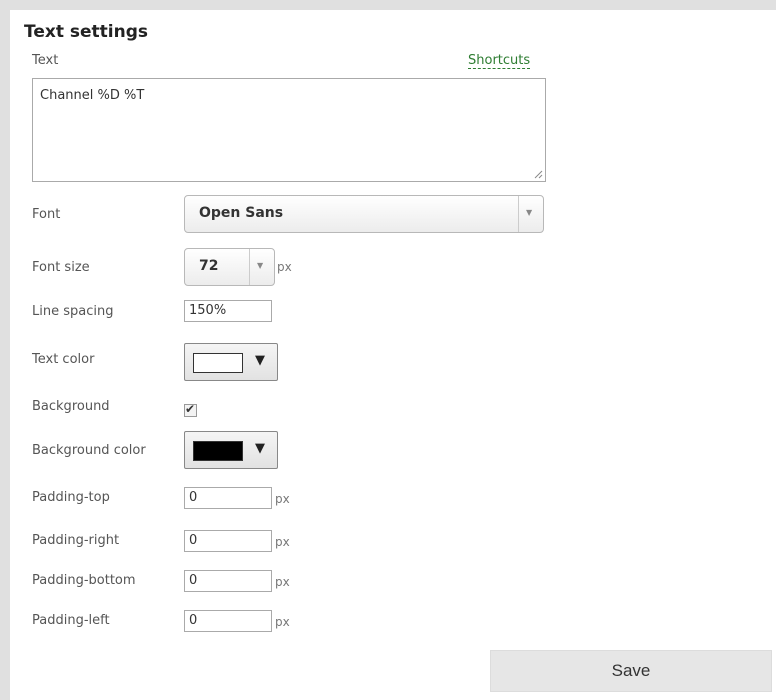  What do you see at coordinates (538, 174) in the screenshot?
I see `resize-grip-icon` at bounding box center [538, 174].